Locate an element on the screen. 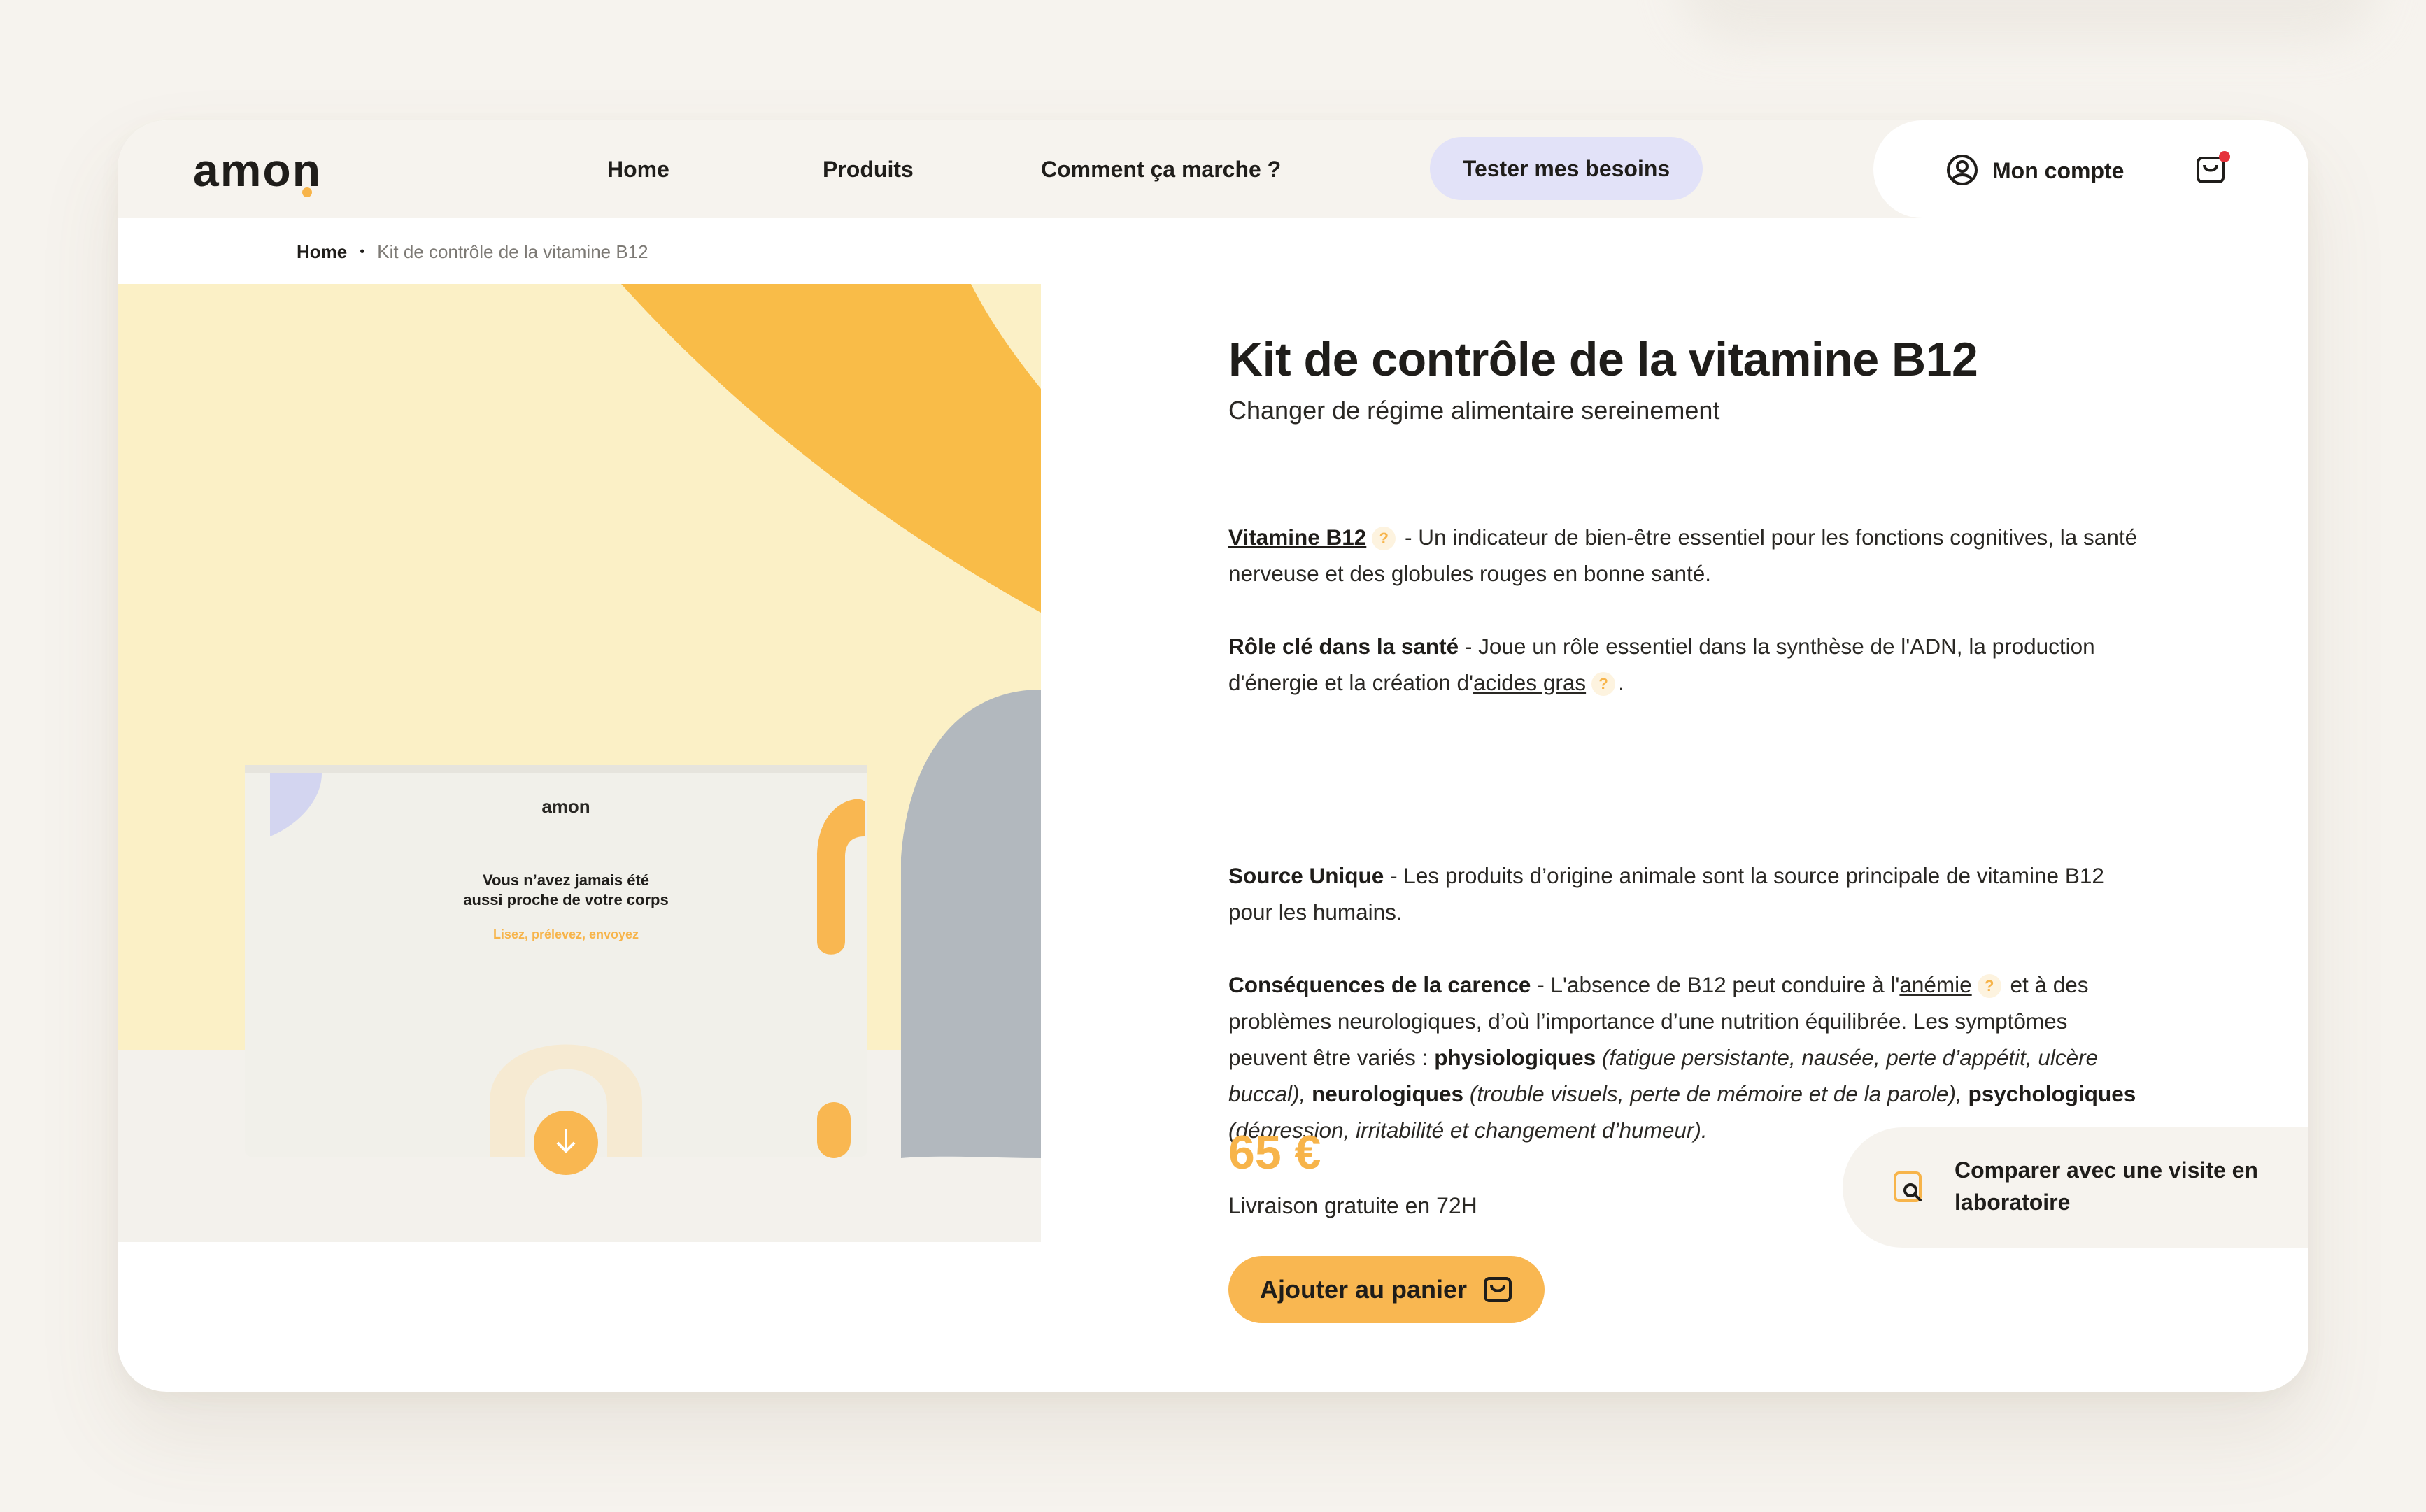 The width and height of the screenshot is (2426, 1512). bag-icon is located at coordinates (1498, 1289).